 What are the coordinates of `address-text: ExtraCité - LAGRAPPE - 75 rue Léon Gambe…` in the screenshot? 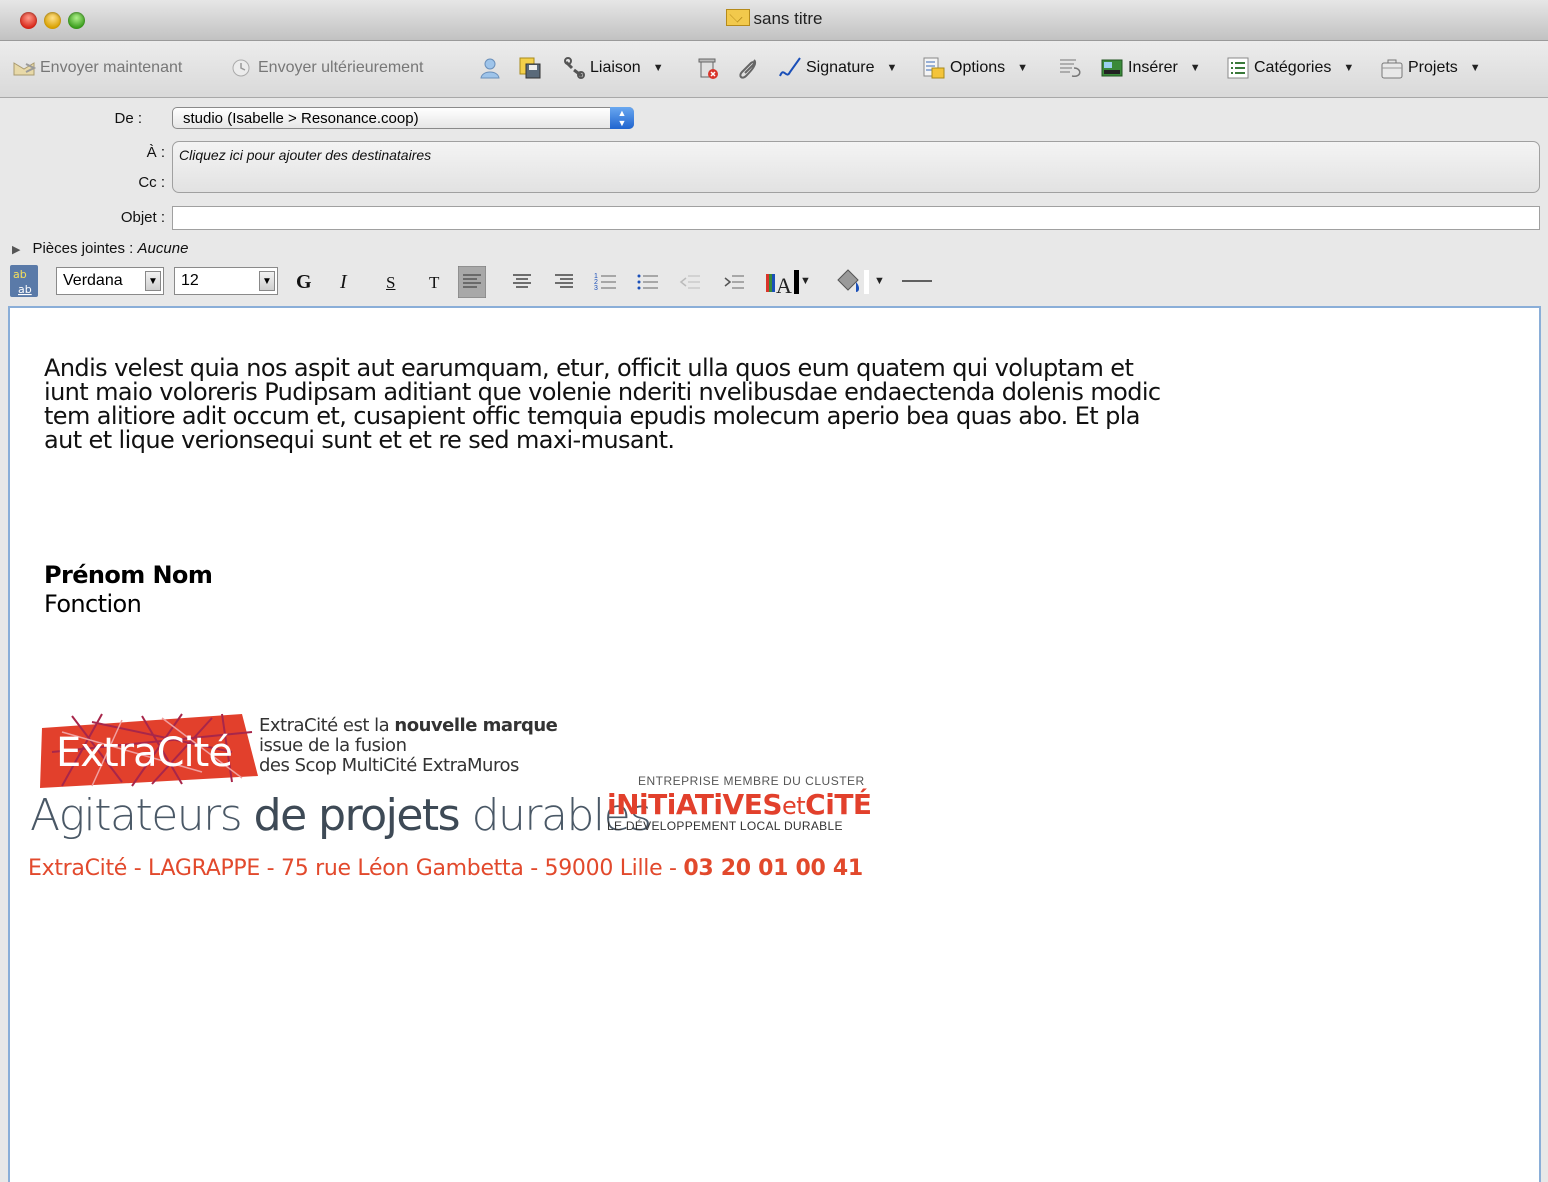 It's located at (356, 868).